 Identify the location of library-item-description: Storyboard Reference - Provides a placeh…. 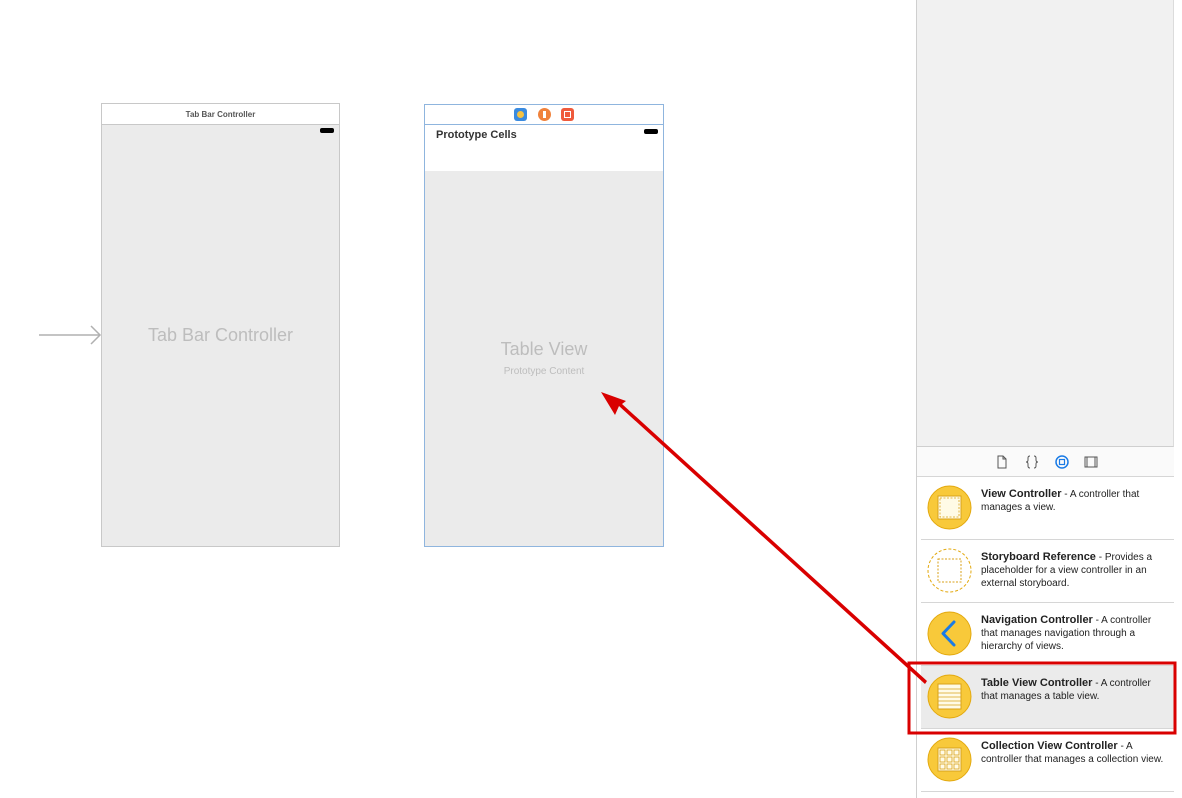
(1073, 570).